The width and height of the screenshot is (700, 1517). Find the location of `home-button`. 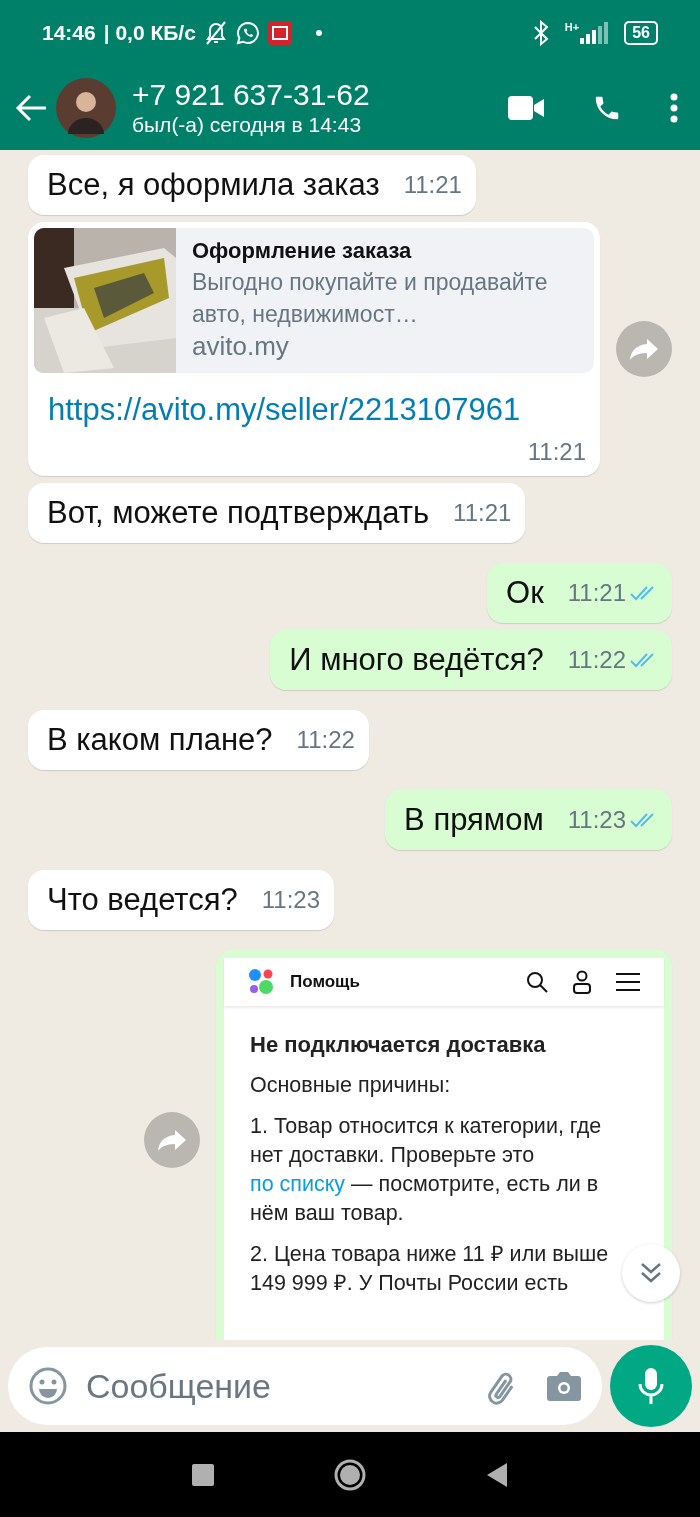

home-button is located at coordinates (350, 1474).